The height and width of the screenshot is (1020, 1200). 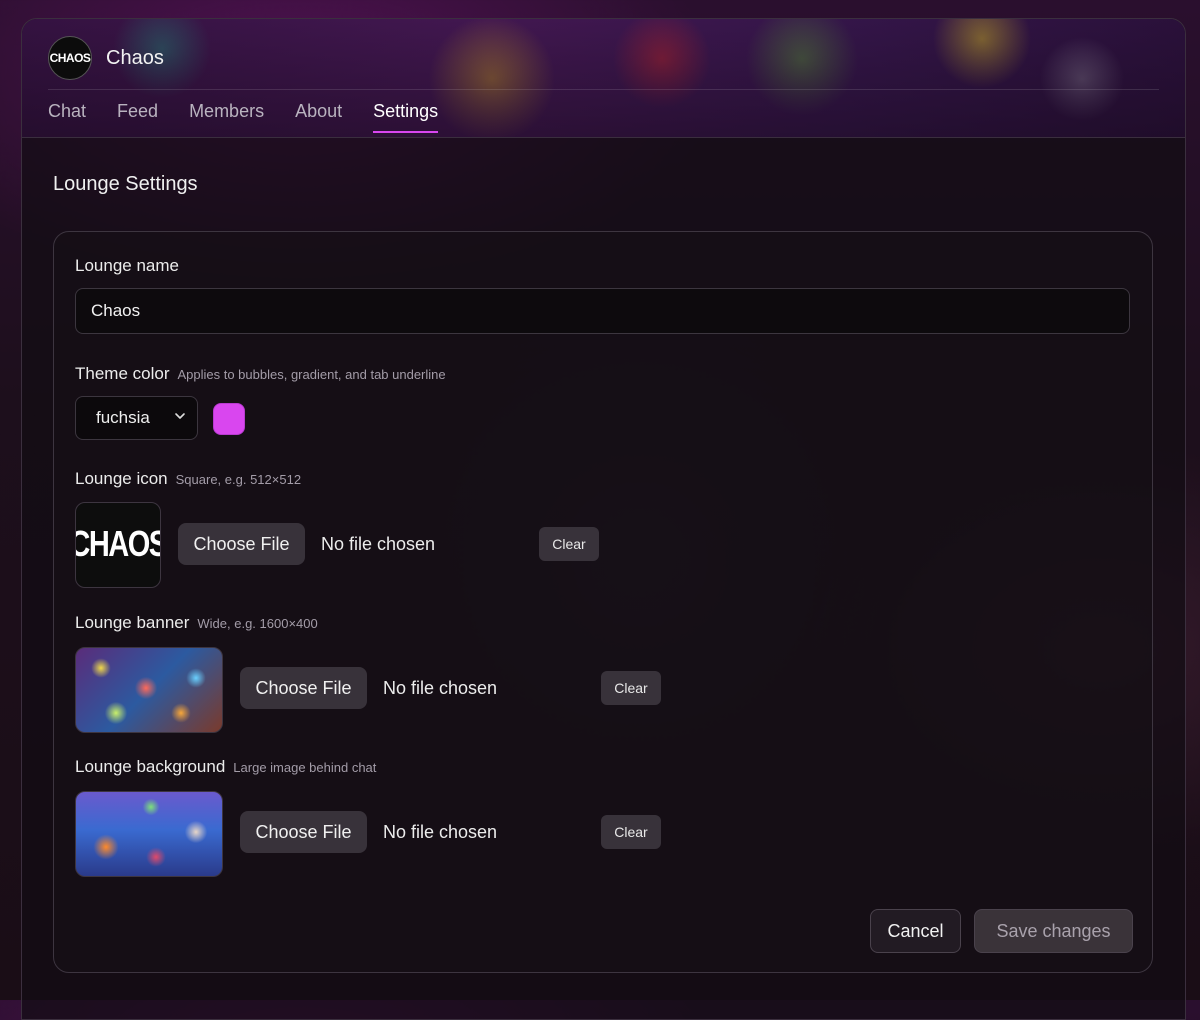 What do you see at coordinates (229, 419) in the screenshot?
I see `theme-color-swatch` at bounding box center [229, 419].